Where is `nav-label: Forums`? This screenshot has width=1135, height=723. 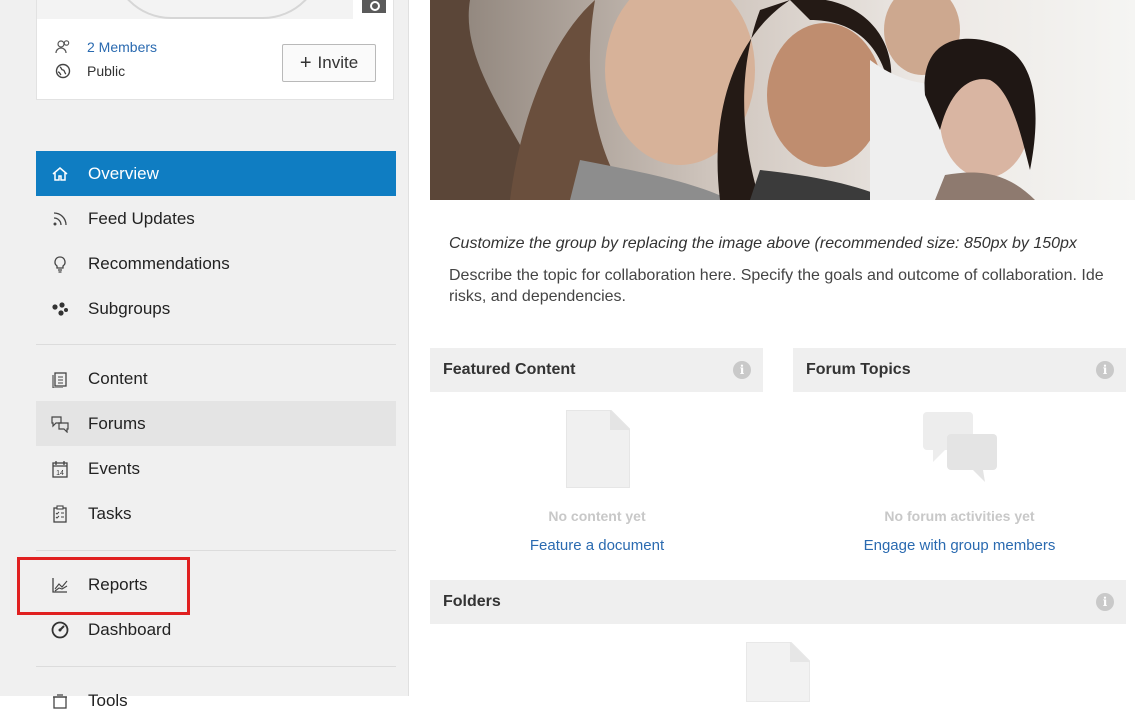
nav-label: Forums is located at coordinates (117, 423).